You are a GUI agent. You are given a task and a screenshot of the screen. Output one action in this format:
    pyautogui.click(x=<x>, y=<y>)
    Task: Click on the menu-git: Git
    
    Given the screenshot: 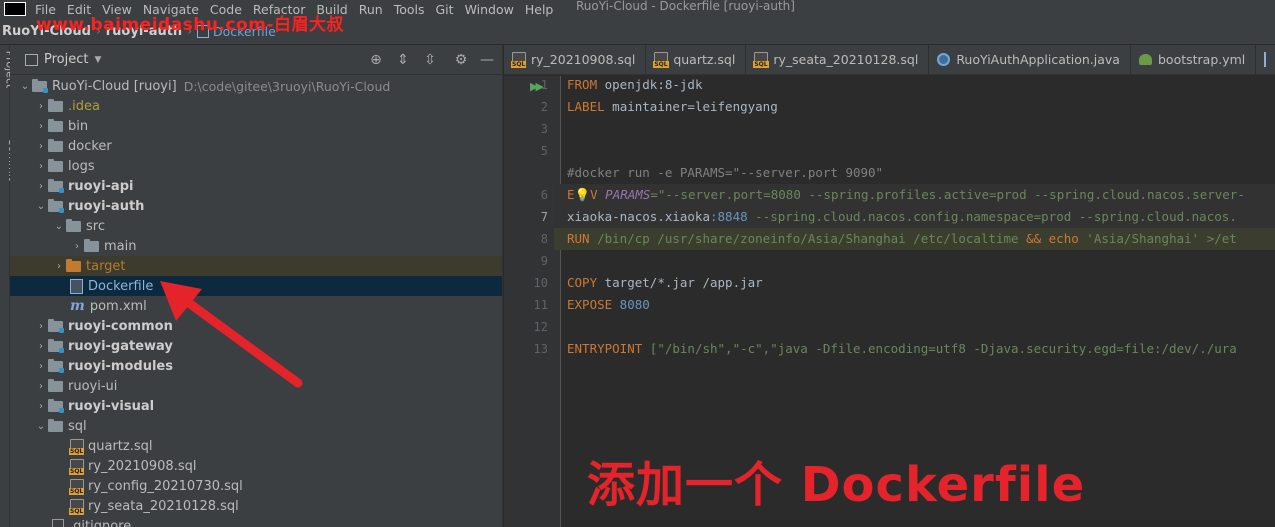 What is the action you would take?
    pyautogui.click(x=445, y=9)
    